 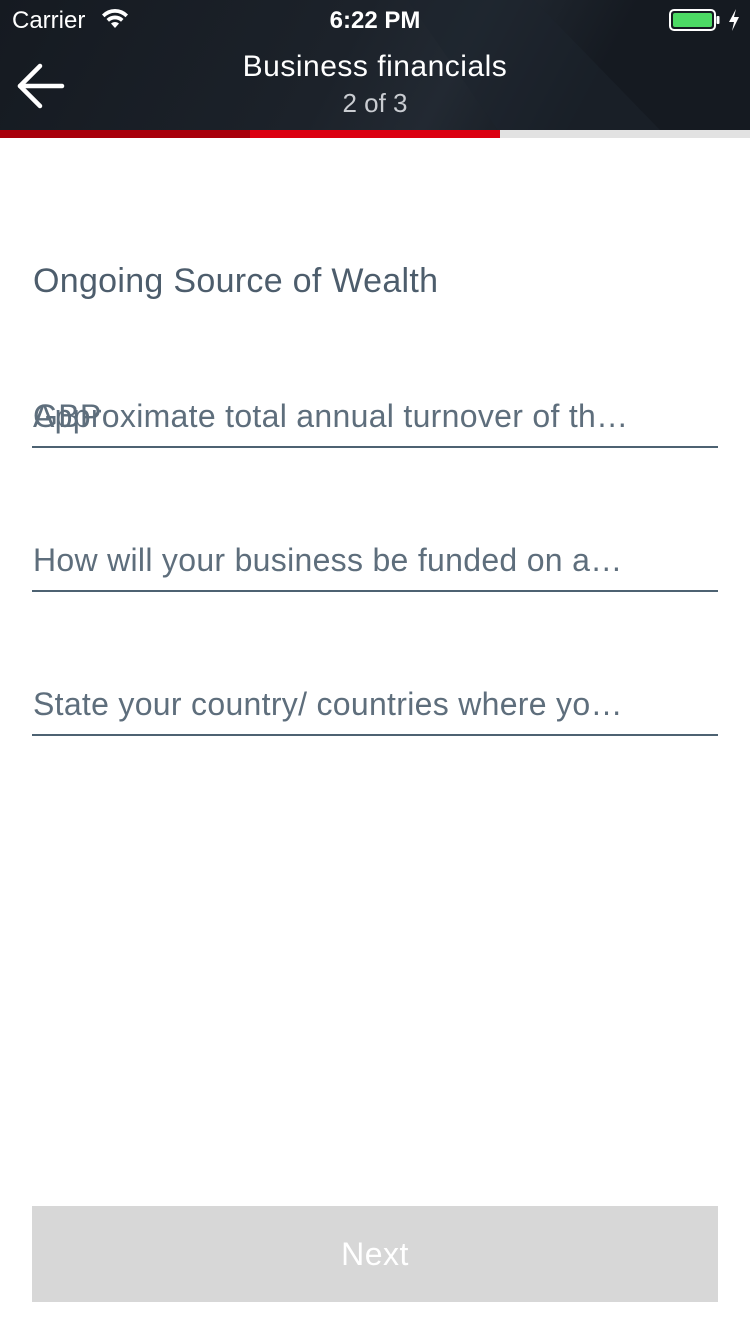 I want to click on page-title: Business financials, so click(x=375, y=66).